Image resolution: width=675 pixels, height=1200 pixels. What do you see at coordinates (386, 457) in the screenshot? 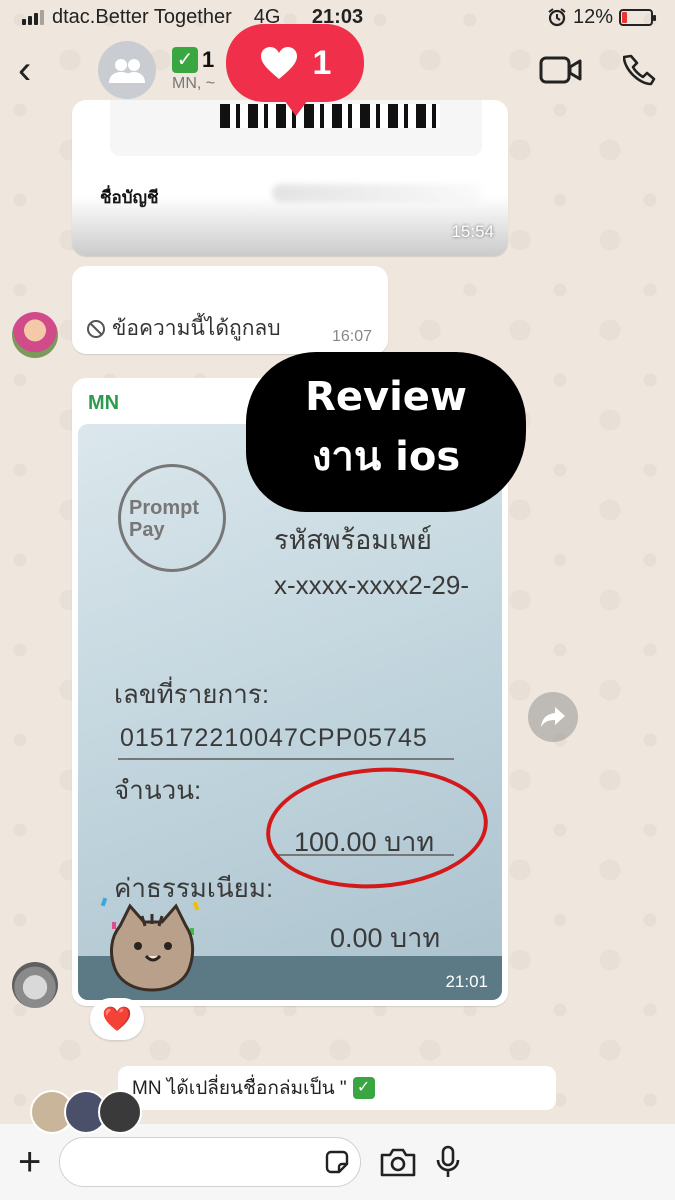
I see `review-subtitle: งาน ios` at bounding box center [386, 457].